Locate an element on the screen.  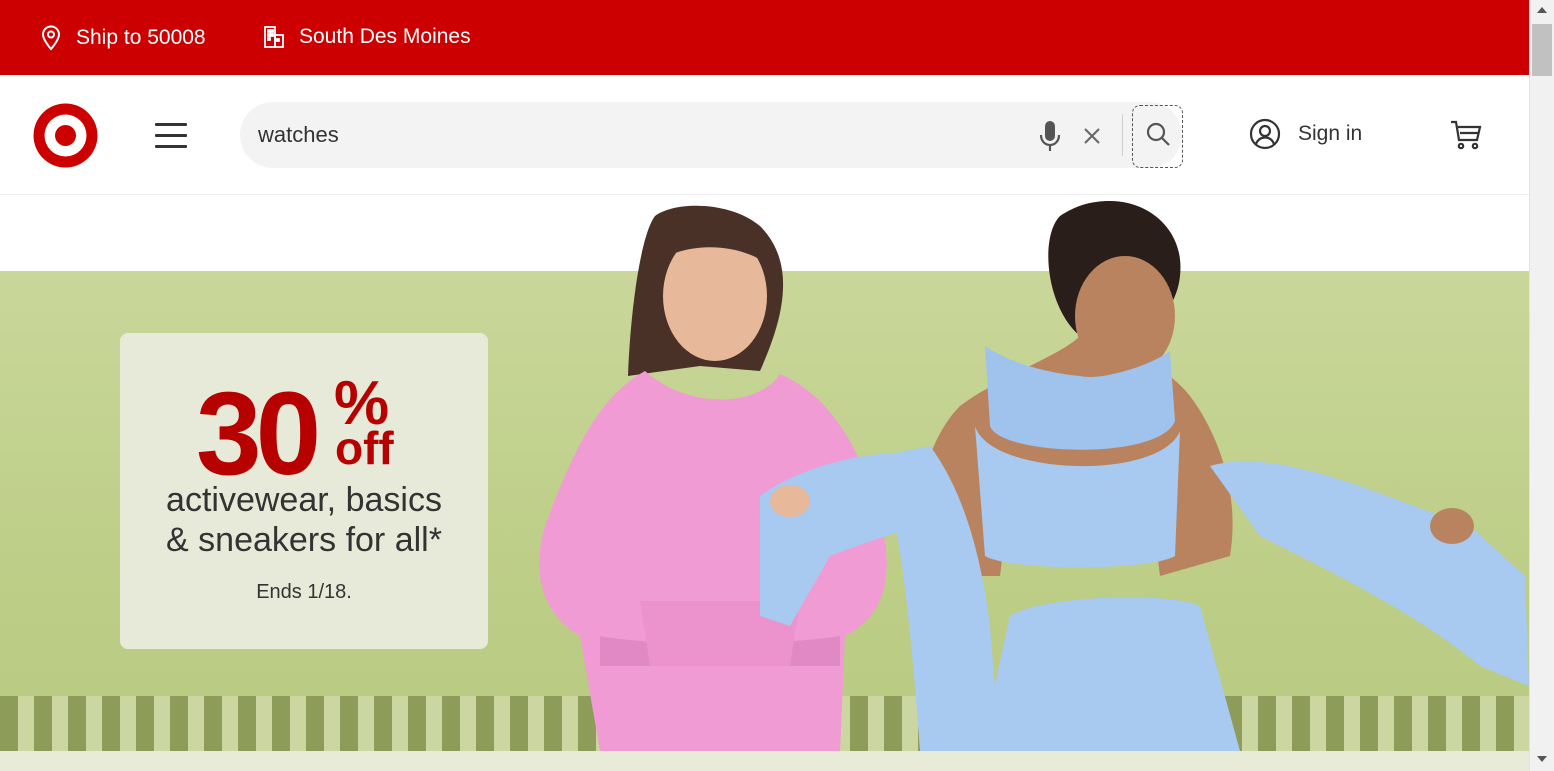
search-bar is located at coordinates (711, 135).